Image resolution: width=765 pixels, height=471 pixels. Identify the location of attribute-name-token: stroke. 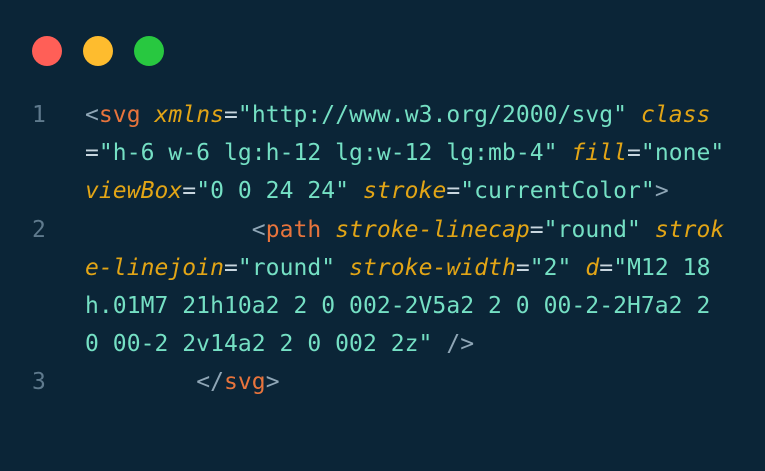
(404, 191).